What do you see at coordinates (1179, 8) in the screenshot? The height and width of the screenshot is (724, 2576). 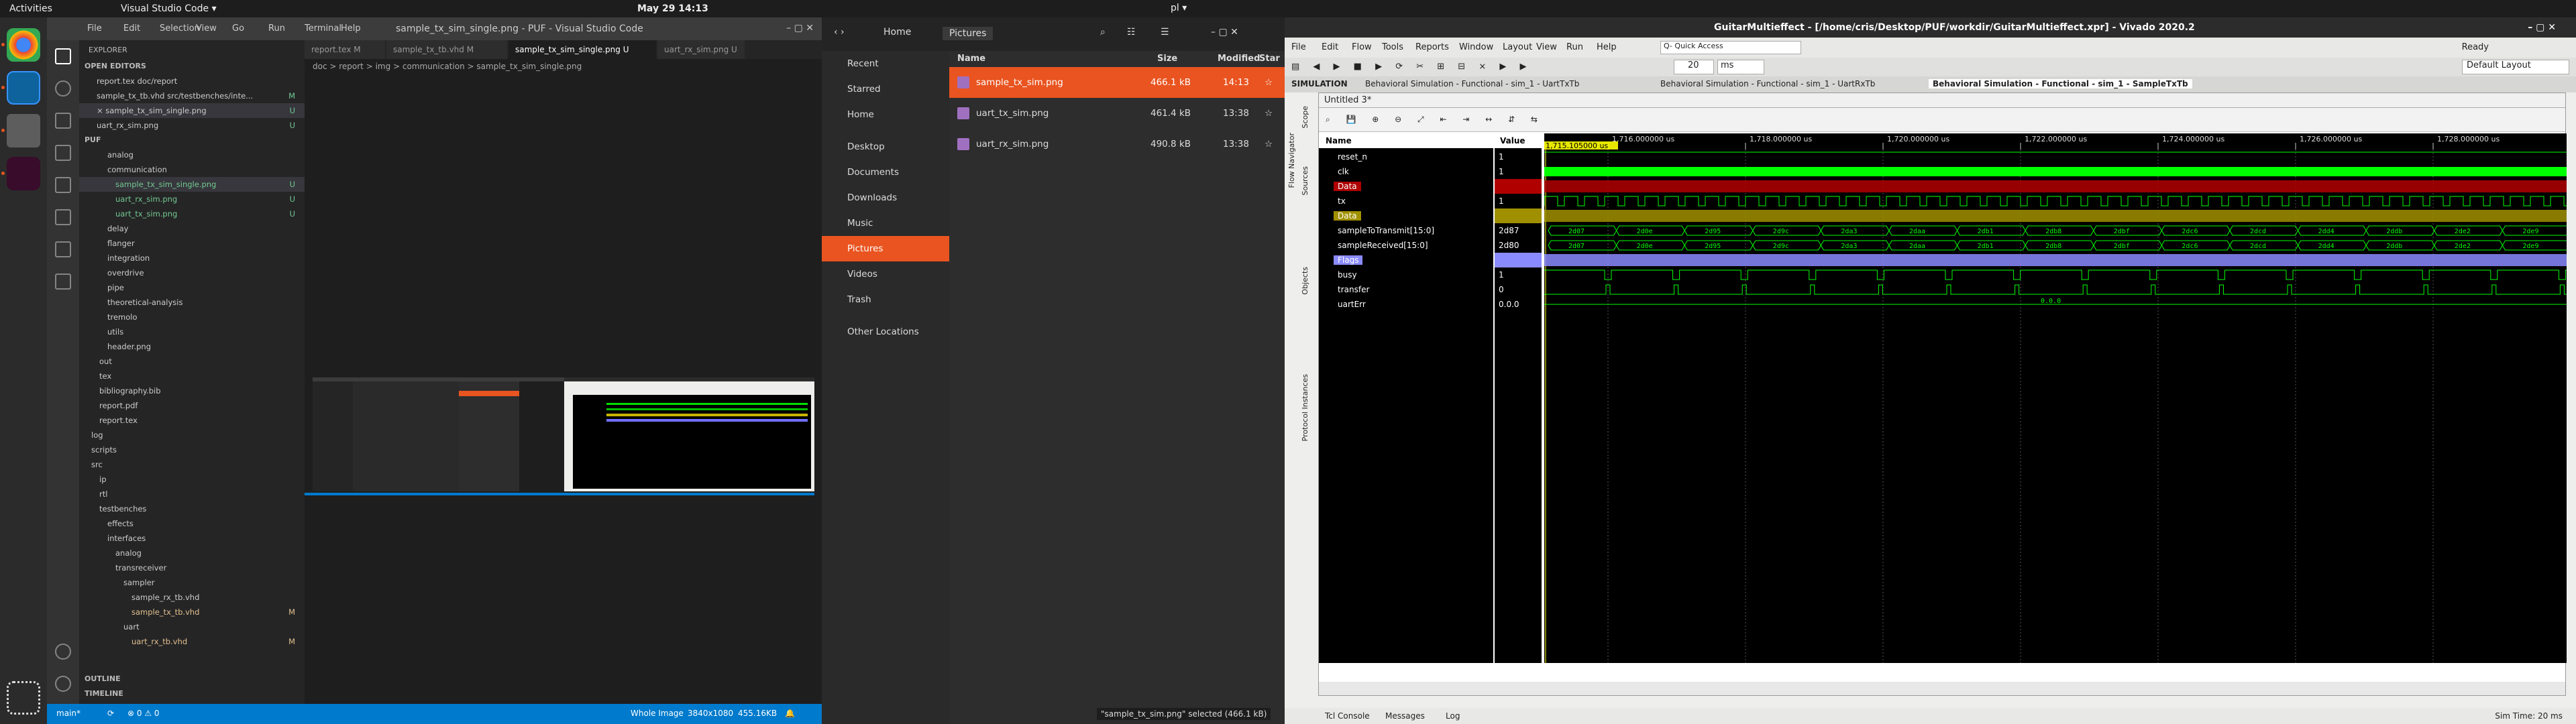 I see `keyboard-indicator: pl ▾` at bounding box center [1179, 8].